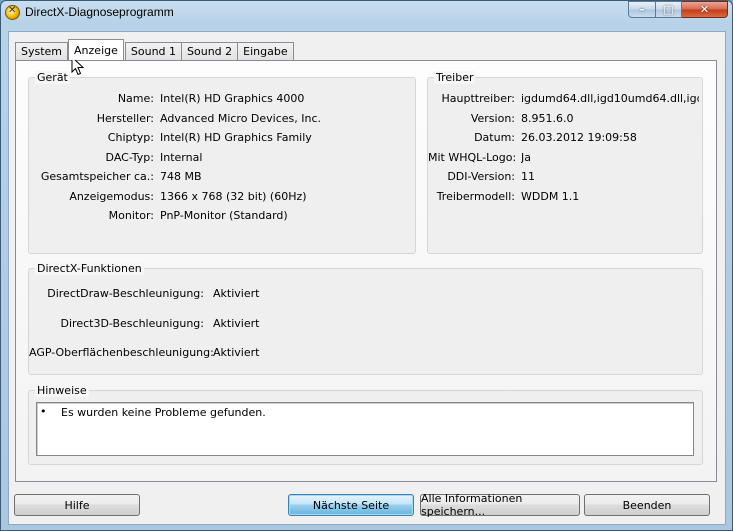 This screenshot has height=531, width=733. Describe the element at coordinates (366, 13) in the screenshot. I see `title-bar: DirectX-Diagnoseprogramm – □ ✕` at that location.